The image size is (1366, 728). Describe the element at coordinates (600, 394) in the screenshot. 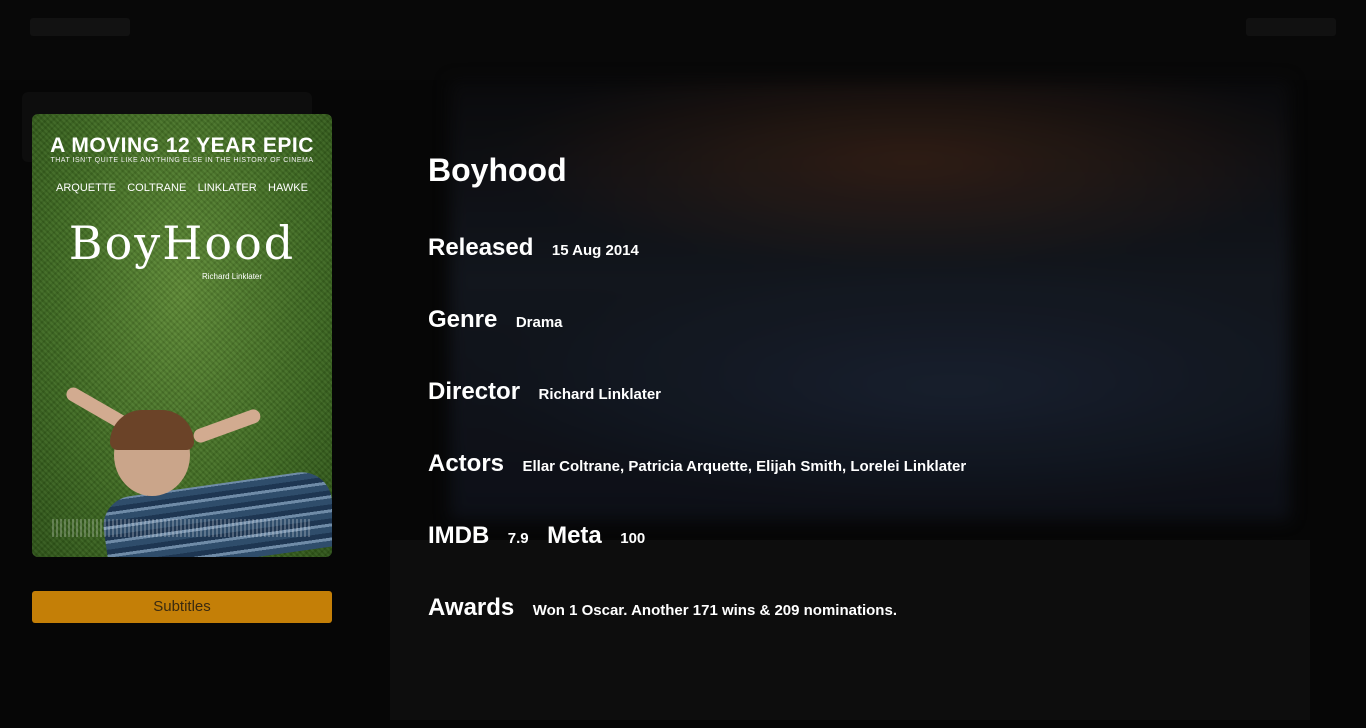

I see `director-value: Richard Linklater` at that location.